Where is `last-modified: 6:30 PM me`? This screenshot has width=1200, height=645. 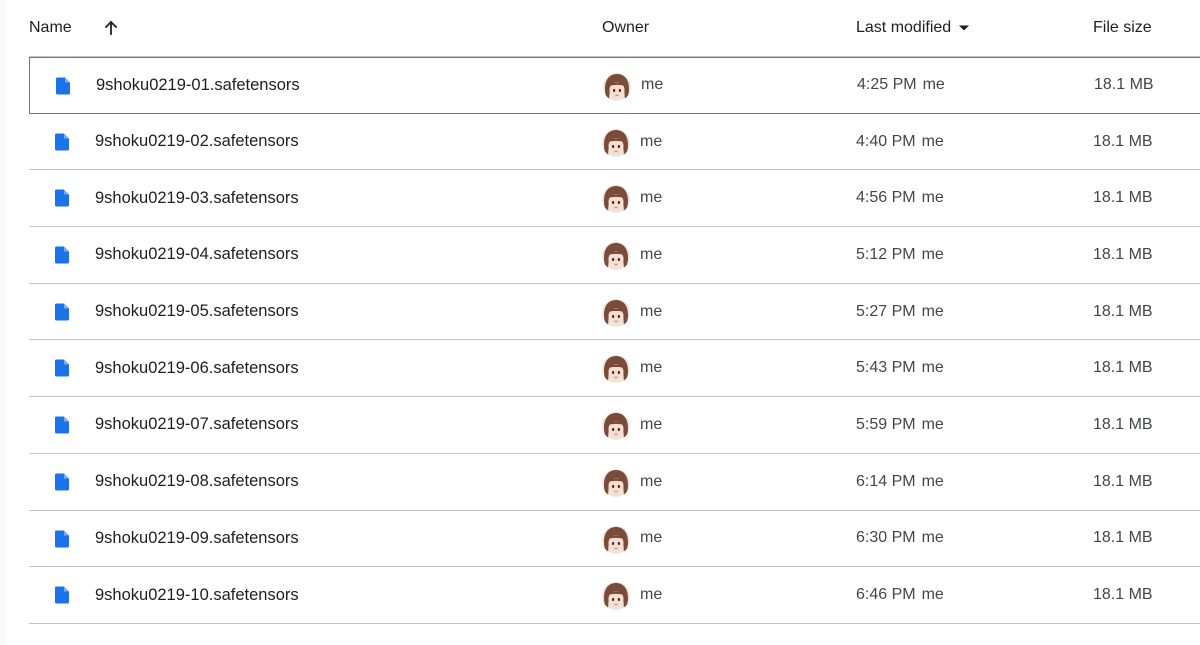
last-modified: 6:30 PM me is located at coordinates (900, 539).